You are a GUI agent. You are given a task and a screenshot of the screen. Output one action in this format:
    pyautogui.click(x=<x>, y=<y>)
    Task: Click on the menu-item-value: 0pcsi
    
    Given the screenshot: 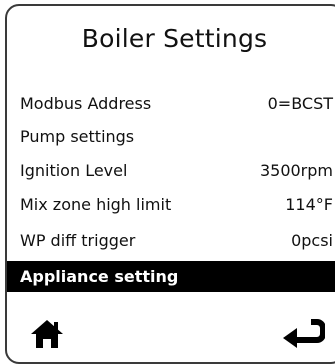 What is the action you would take?
    pyautogui.click(x=312, y=240)
    